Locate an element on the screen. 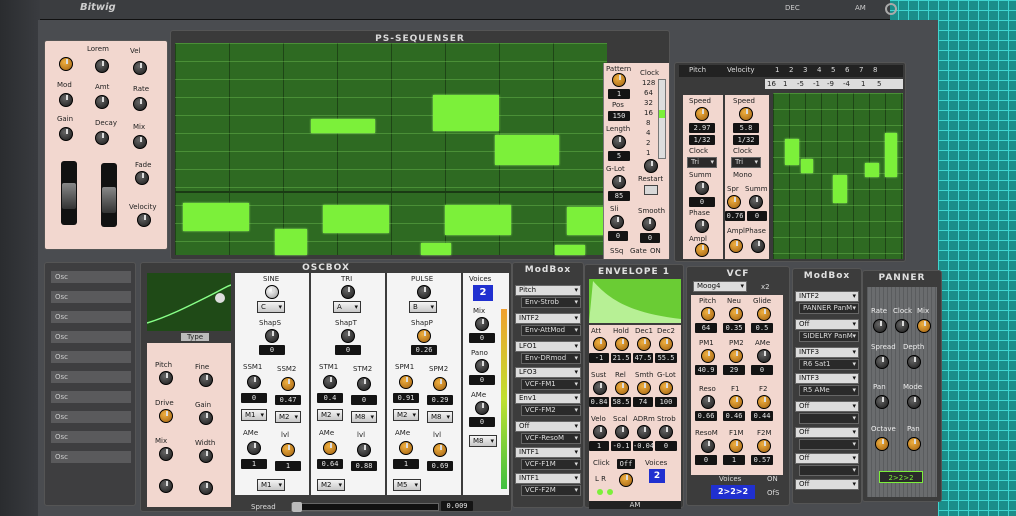  spread-value: 0.009 is located at coordinates (457, 506).